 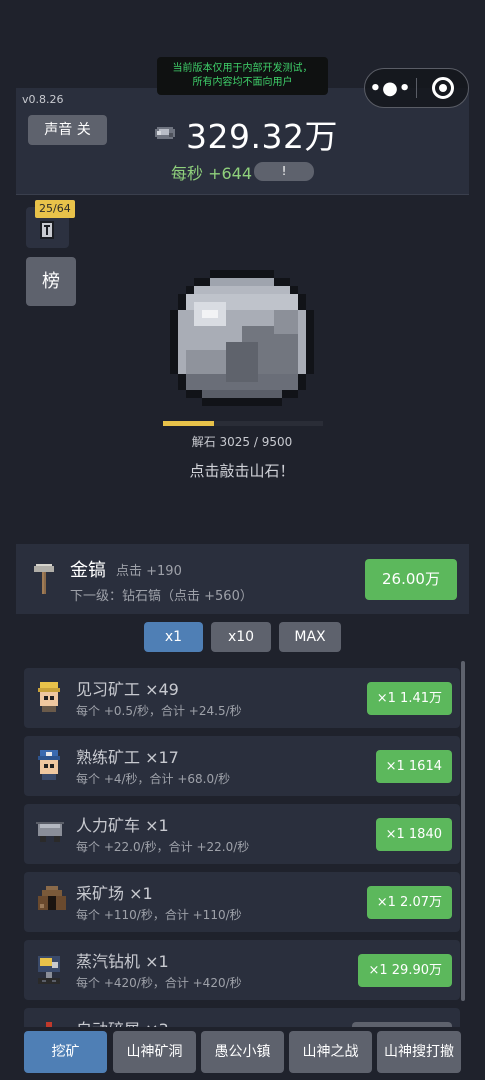 What do you see at coordinates (242, 970) in the screenshot?
I see `worker-item: 蒸汽钻机 ×1 每个 +420/秒，合计 +420/秒 ×1 29.90万` at bounding box center [242, 970].